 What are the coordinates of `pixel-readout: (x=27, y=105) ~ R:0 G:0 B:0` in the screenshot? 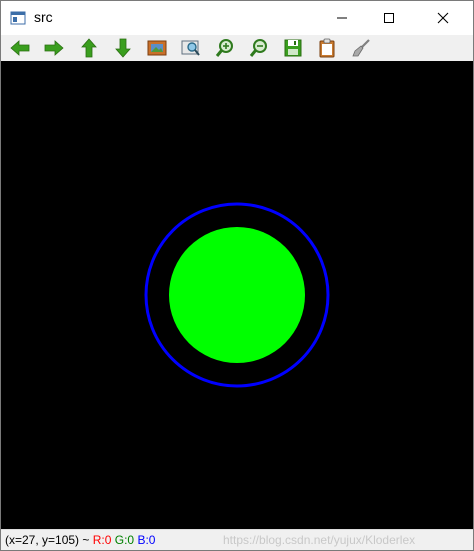 It's located at (80, 540).